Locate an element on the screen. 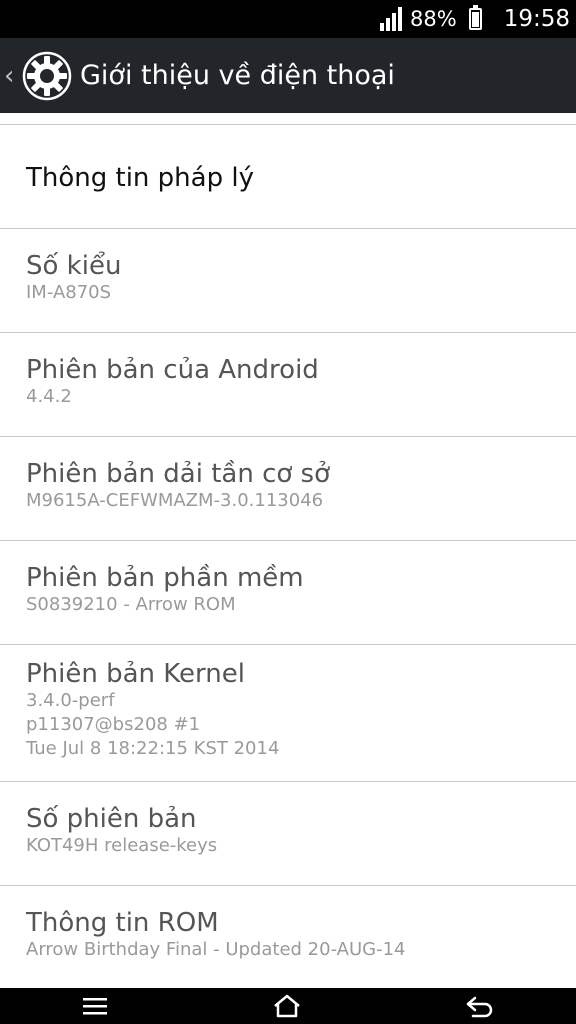  item-subtitle-line: Tue Jul 8 18:22:15 KST 2014 is located at coordinates (153, 748).